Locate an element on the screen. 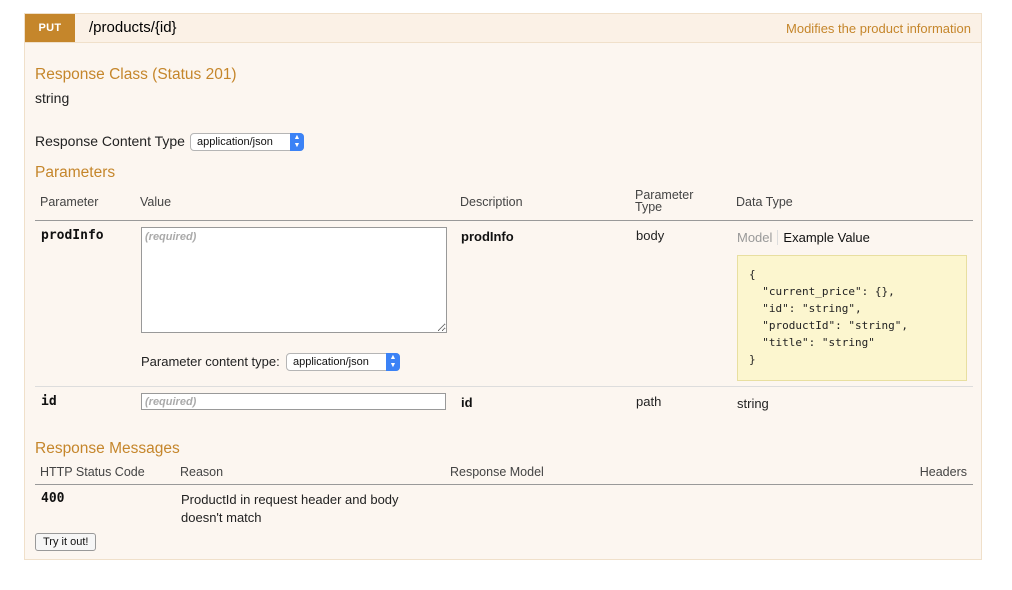 The image size is (1012, 590). response-reason-line1: ProductId in request header and body is located at coordinates (290, 499).